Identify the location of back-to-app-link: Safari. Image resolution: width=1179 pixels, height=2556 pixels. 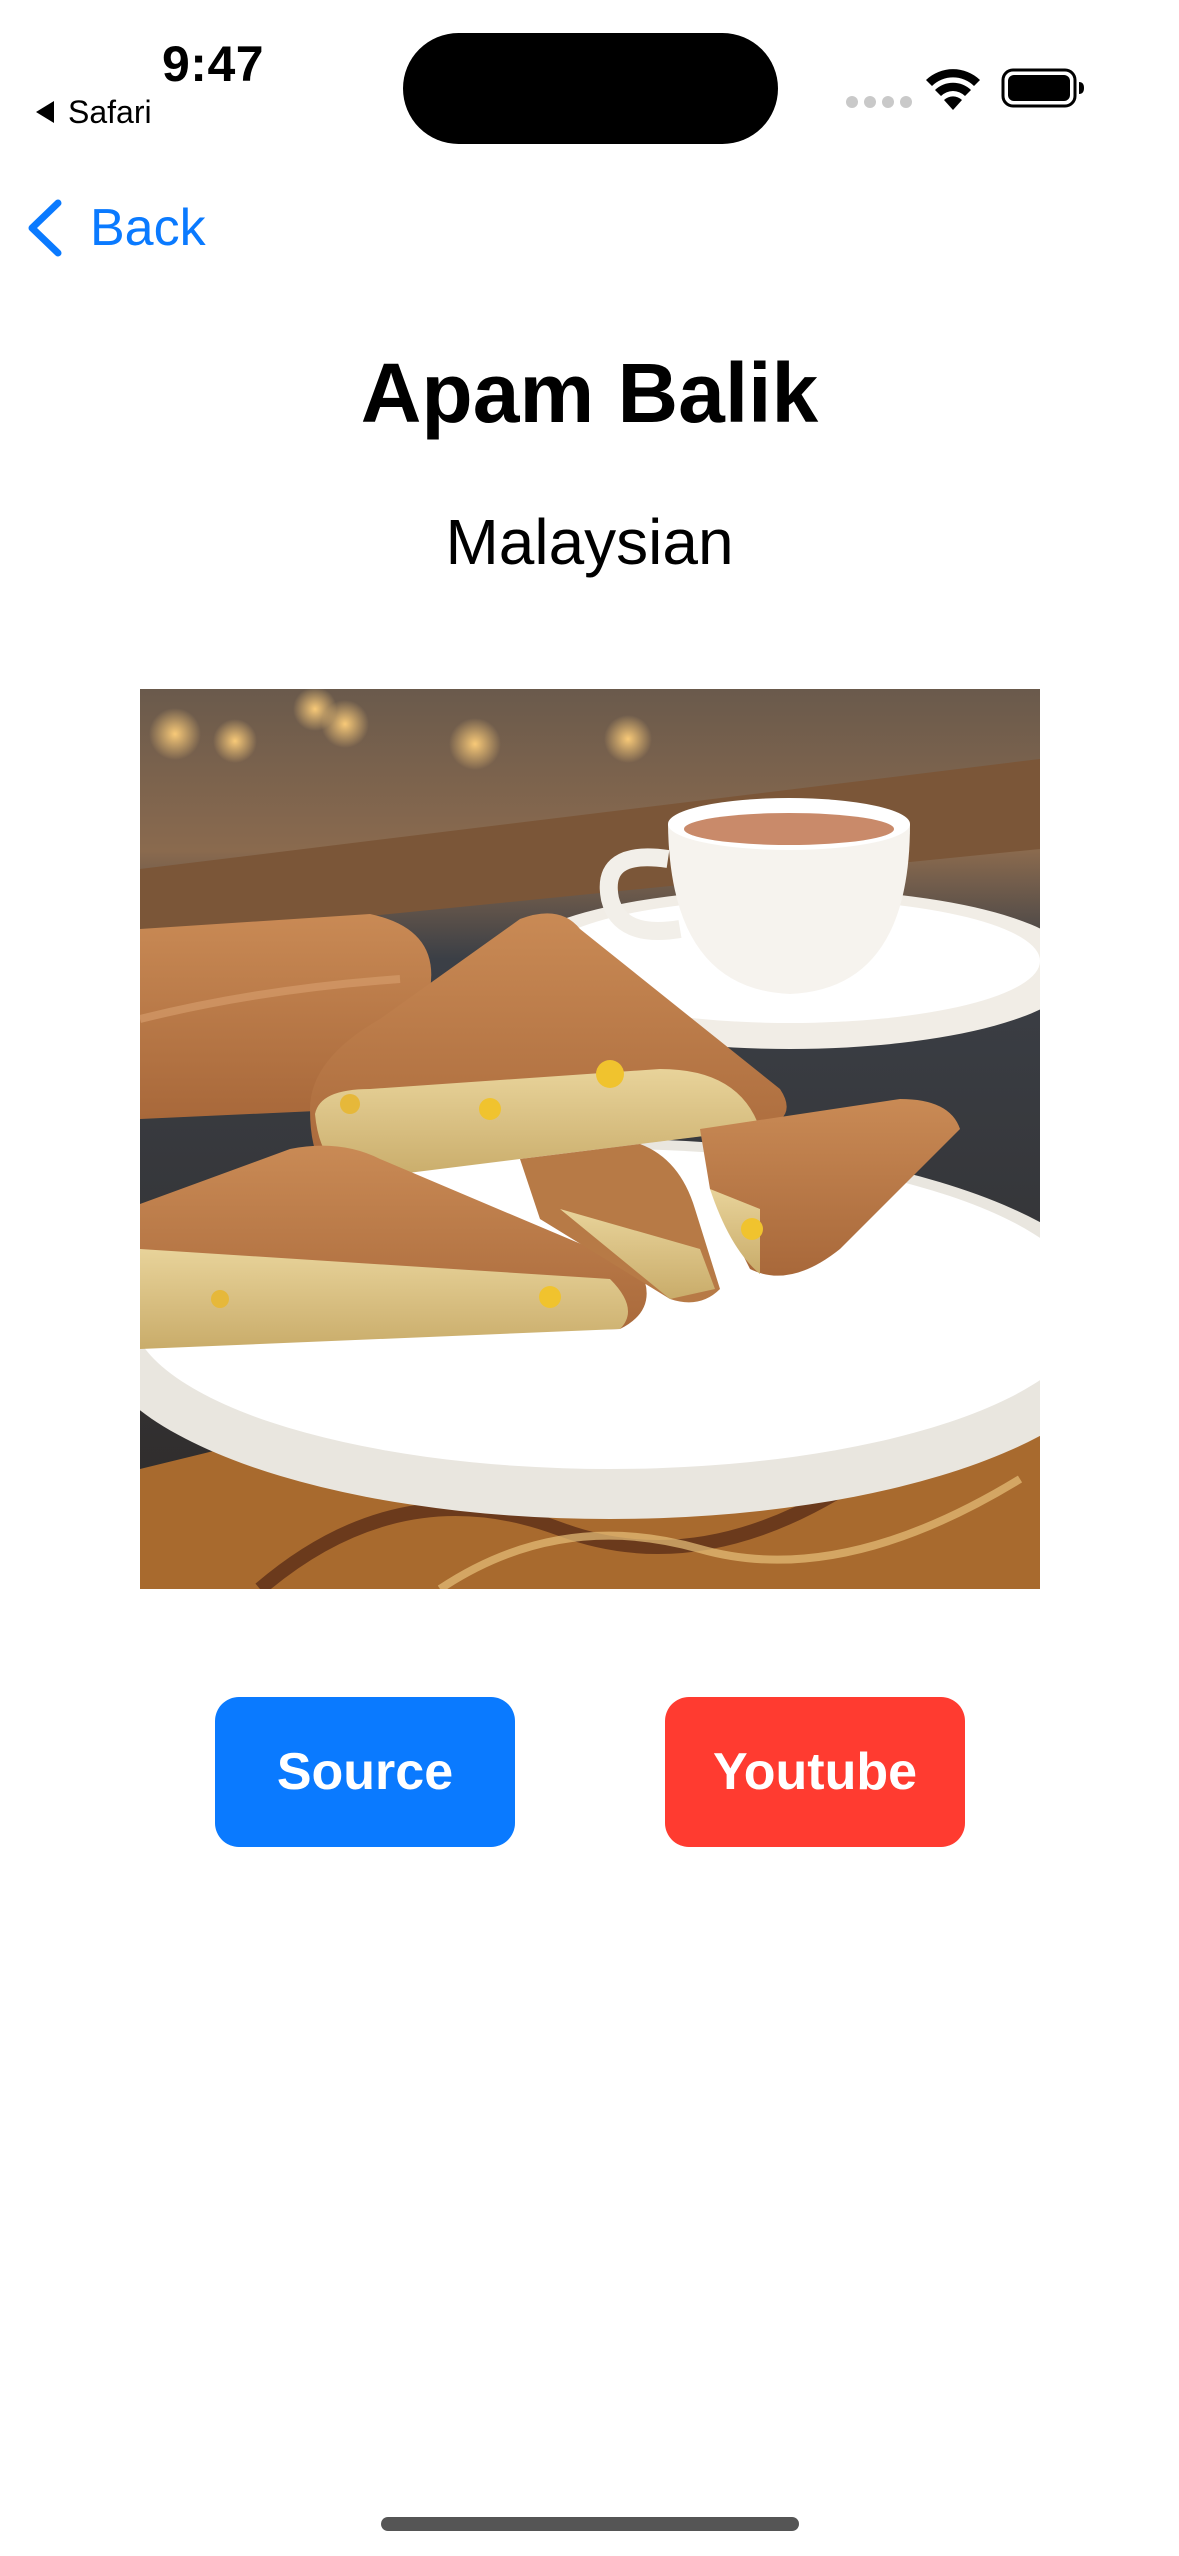
(94, 112).